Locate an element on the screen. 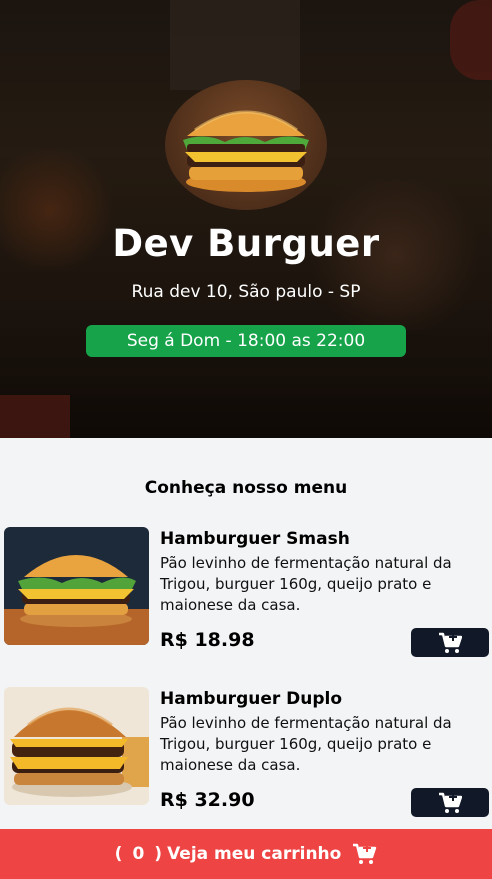 The height and width of the screenshot is (879, 492). cart-close-paren: ) is located at coordinates (158, 854).